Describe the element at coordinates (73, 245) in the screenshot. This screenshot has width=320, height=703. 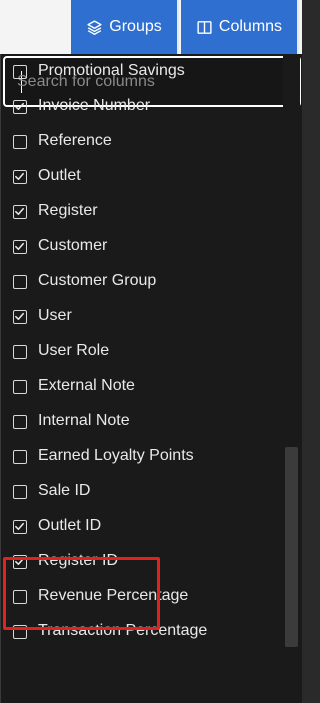
I see `column-option-label: Customer` at that location.